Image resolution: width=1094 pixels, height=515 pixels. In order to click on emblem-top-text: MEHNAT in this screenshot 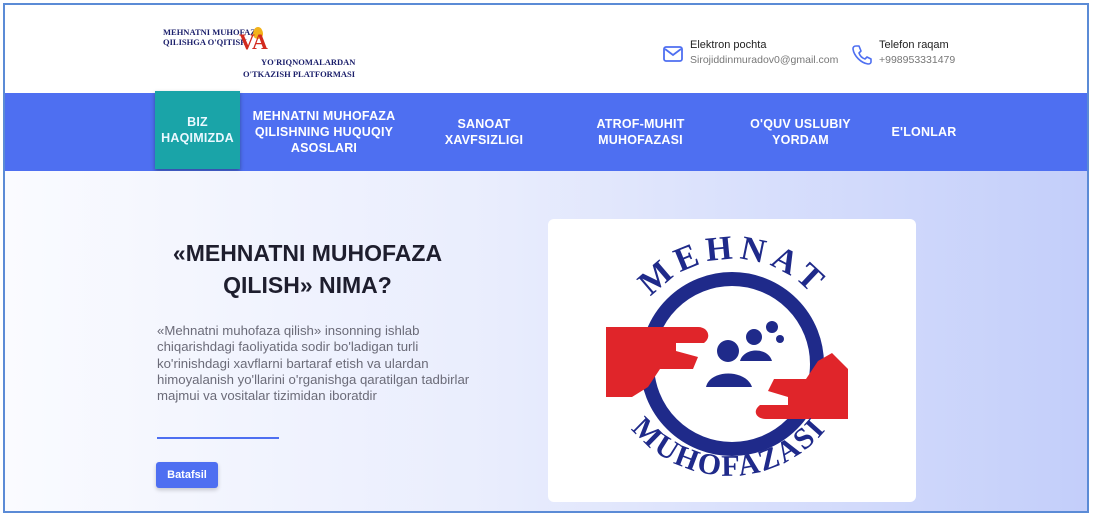, I will do `click(733, 266)`.